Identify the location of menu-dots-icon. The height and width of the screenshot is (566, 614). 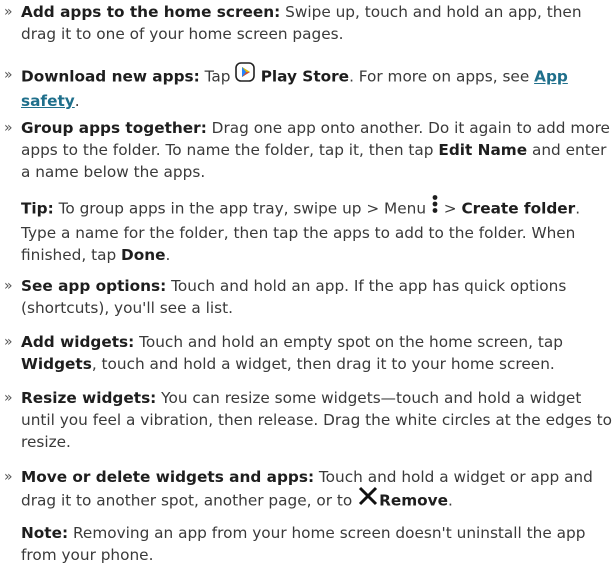
(435, 207).